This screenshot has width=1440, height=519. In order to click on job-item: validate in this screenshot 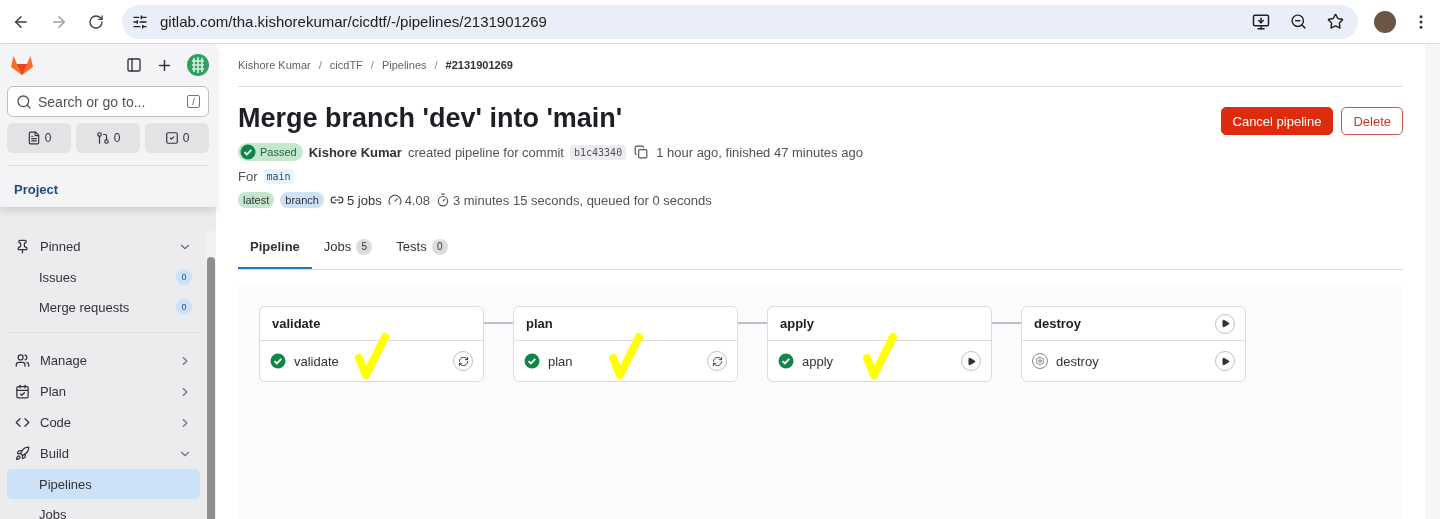, I will do `click(371, 361)`.